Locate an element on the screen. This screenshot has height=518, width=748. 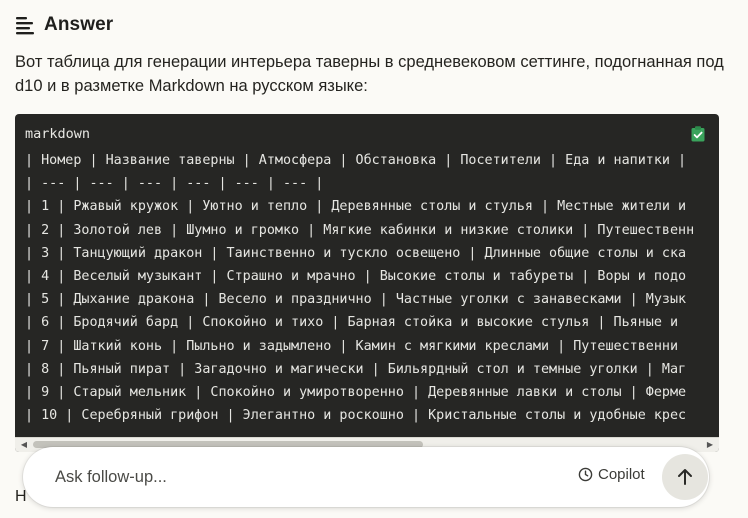
arrow-up-icon is located at coordinates (685, 477).